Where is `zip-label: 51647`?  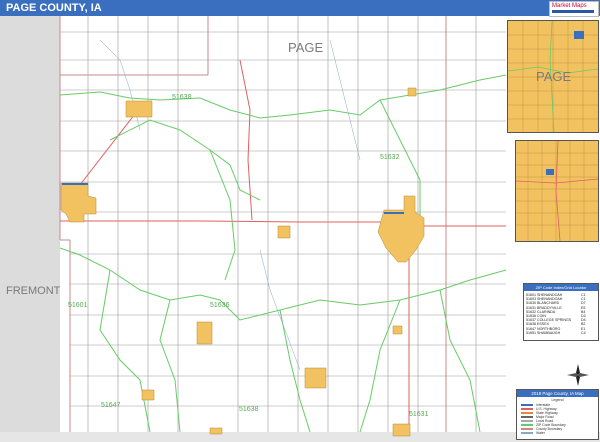 zip-label: 51647 is located at coordinates (111, 405).